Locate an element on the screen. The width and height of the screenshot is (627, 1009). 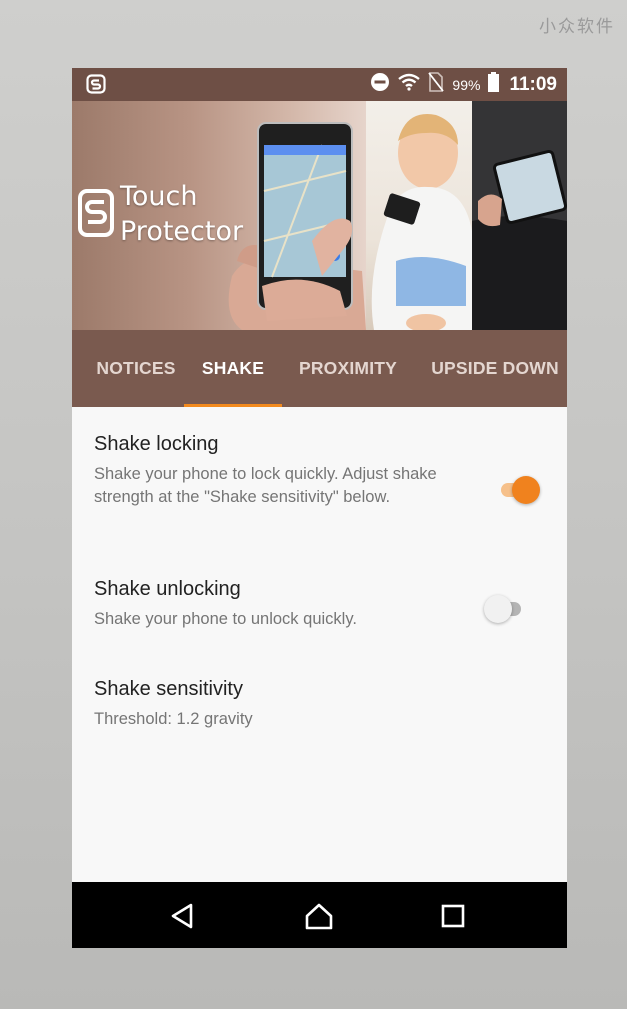
tab-shake: SHAKE is located at coordinates (233, 368).